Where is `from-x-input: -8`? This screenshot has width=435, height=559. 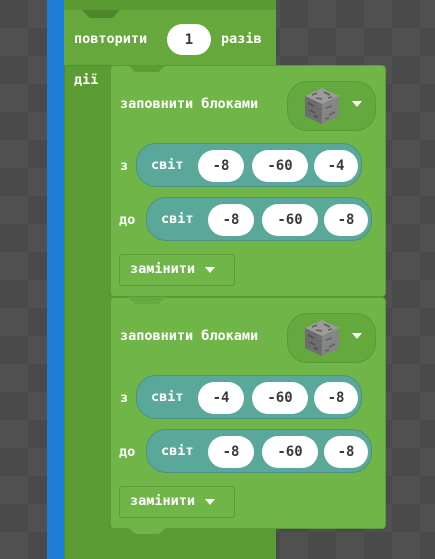
from-x-input: -8 is located at coordinates (221, 166).